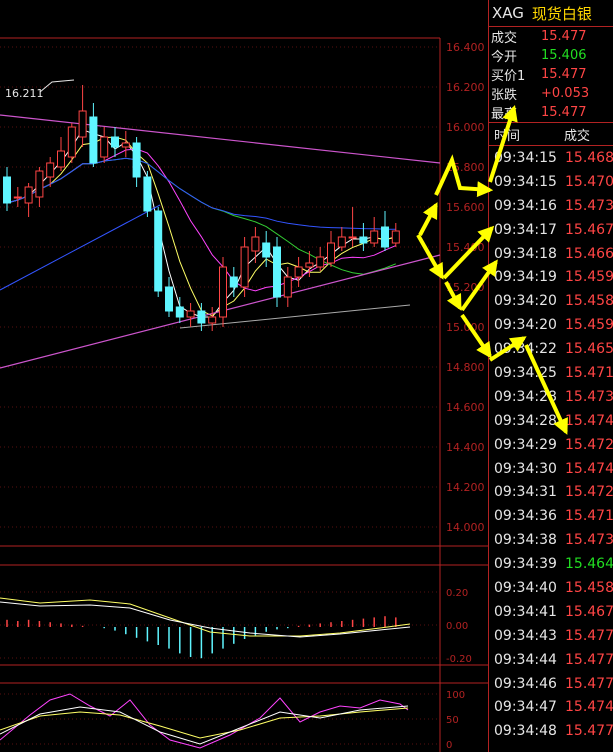 This screenshot has width=613, height=752. Describe the element at coordinates (551, 36) in the screenshot. I see `quote-row: 成交 15.477` at that location.